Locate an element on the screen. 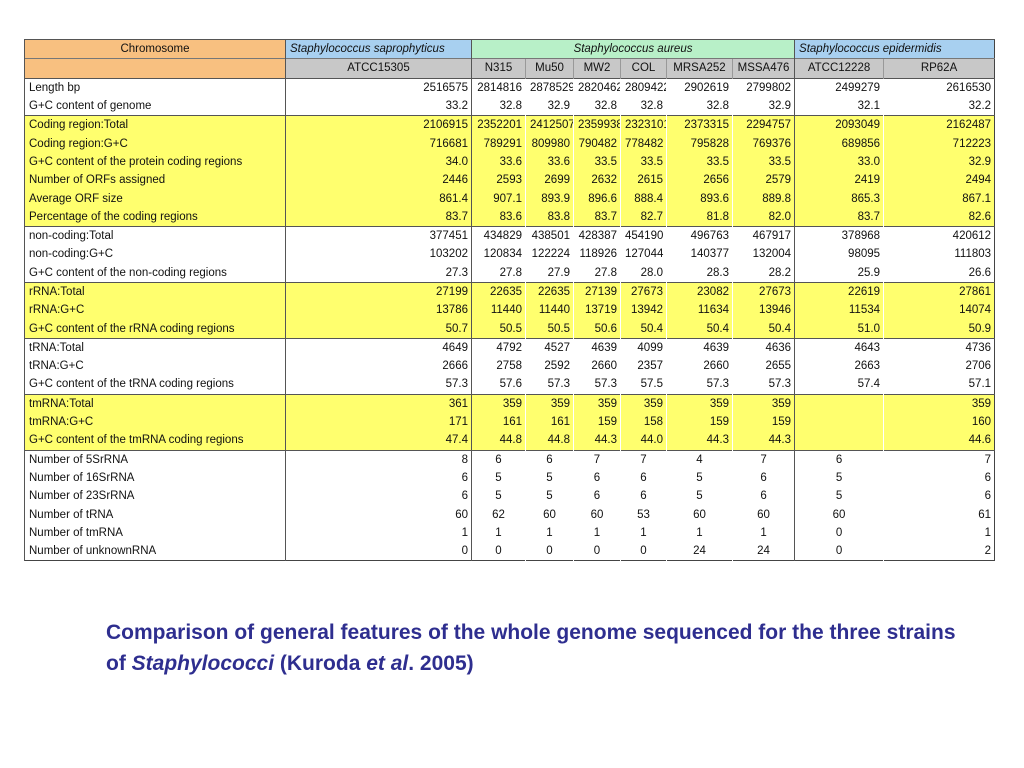 Image resolution: width=1024 pixels, height=768 pixels. table-cell: 889.8 is located at coordinates (763, 198).